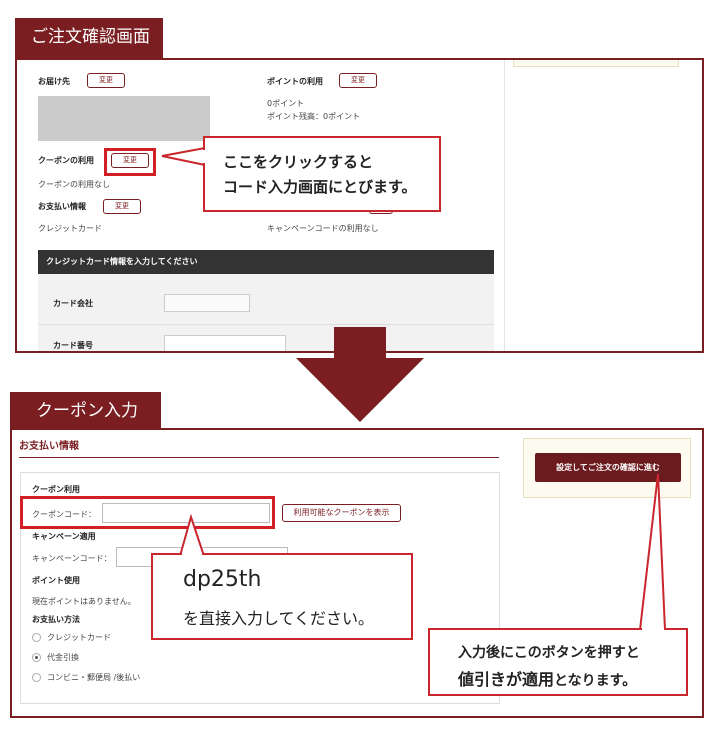  I want to click on discount-applied-text: 値引きが適用, so click(506, 679).